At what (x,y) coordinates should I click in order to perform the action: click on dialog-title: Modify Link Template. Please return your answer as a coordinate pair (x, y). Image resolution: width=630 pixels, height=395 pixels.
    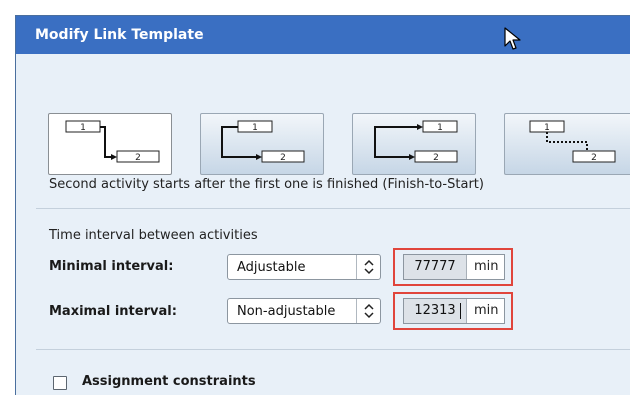
    Looking at the image, I should click on (119, 35).